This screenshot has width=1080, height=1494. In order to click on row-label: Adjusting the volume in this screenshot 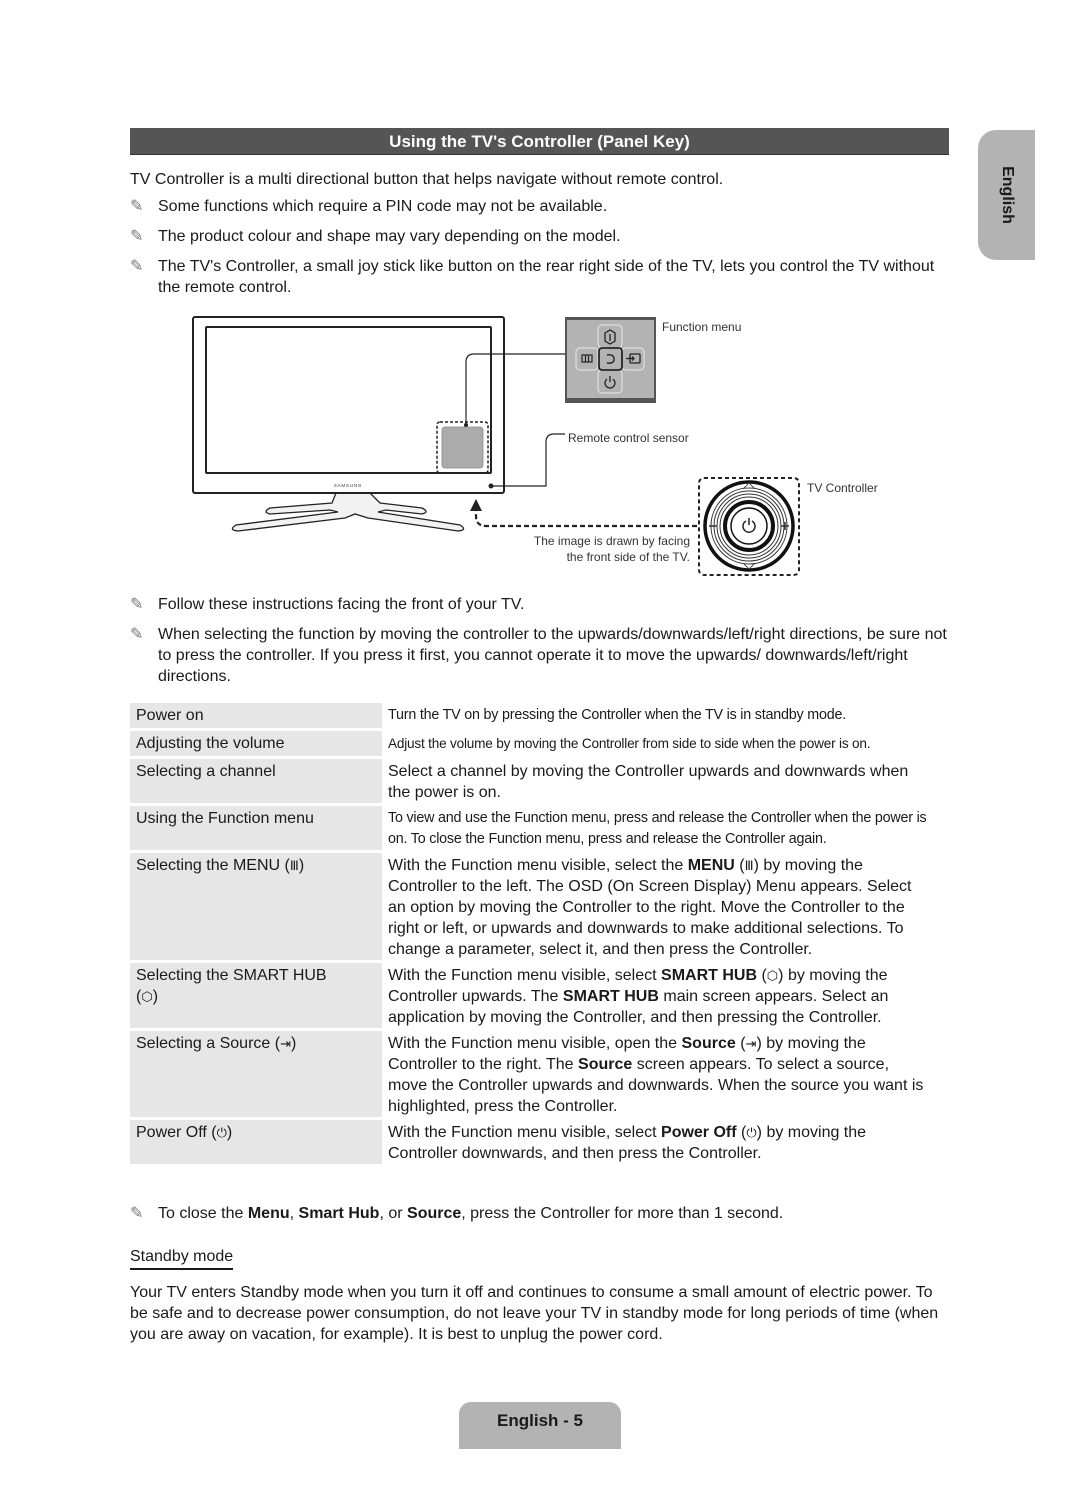, I will do `click(256, 743)`.